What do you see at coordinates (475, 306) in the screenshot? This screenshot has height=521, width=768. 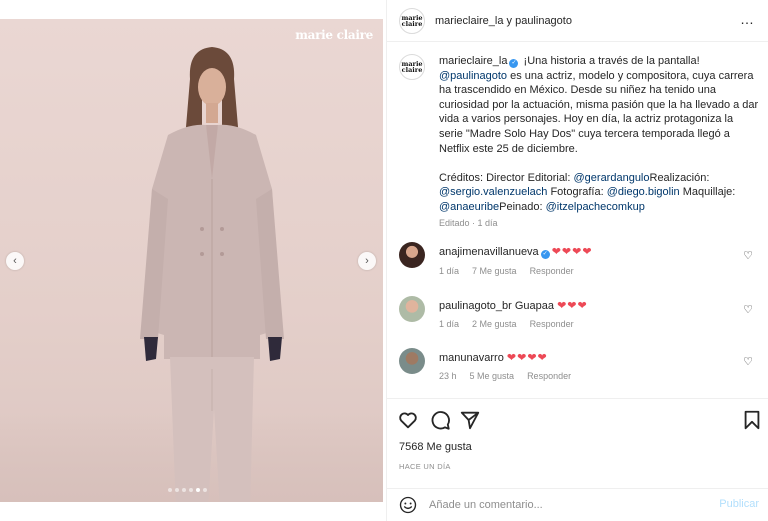 I see `comment-username: paulinagoto_br` at bounding box center [475, 306].